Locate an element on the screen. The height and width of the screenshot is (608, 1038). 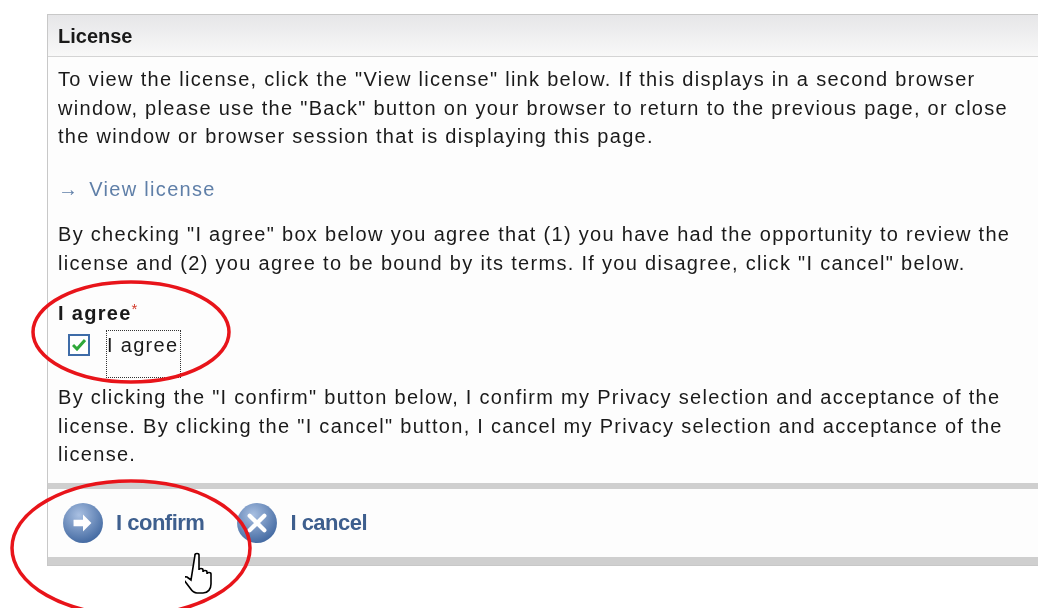
check-icon is located at coordinates (79, 344).